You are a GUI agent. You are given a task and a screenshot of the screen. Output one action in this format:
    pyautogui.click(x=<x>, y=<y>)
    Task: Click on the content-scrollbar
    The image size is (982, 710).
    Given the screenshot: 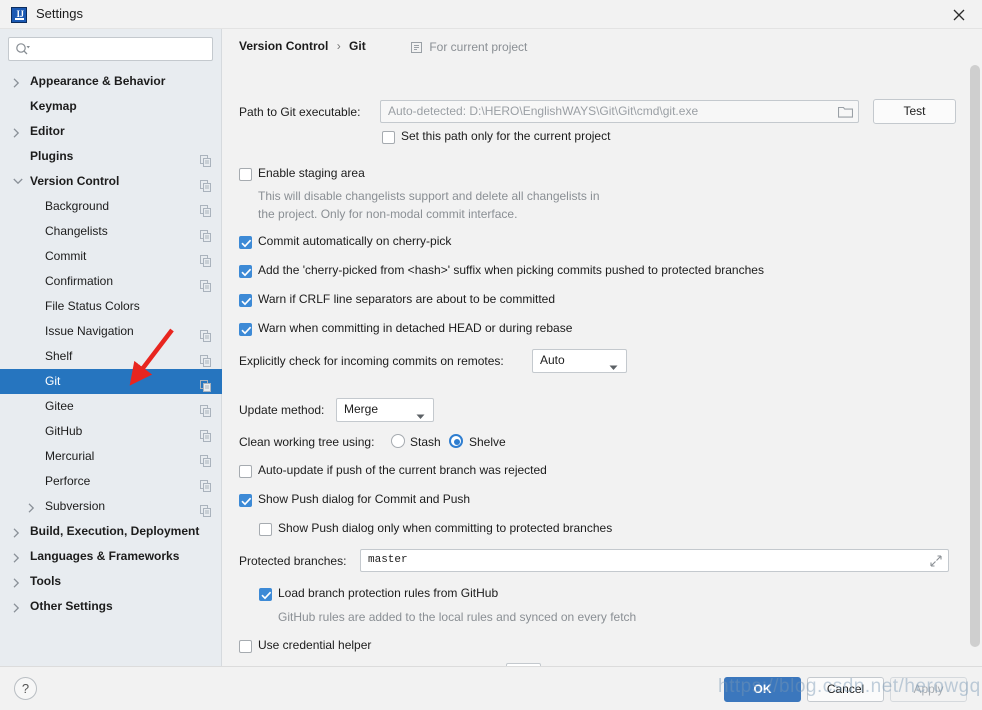 What is the action you would take?
    pyautogui.click(x=975, y=347)
    